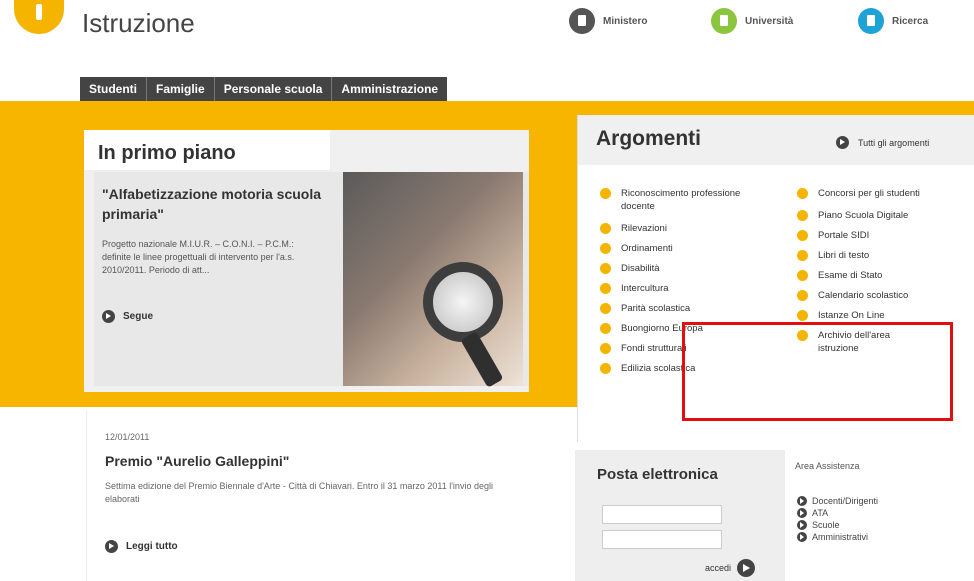 Image resolution: width=974 pixels, height=581 pixels. What do you see at coordinates (662, 514) in the screenshot?
I see `username-input` at bounding box center [662, 514].